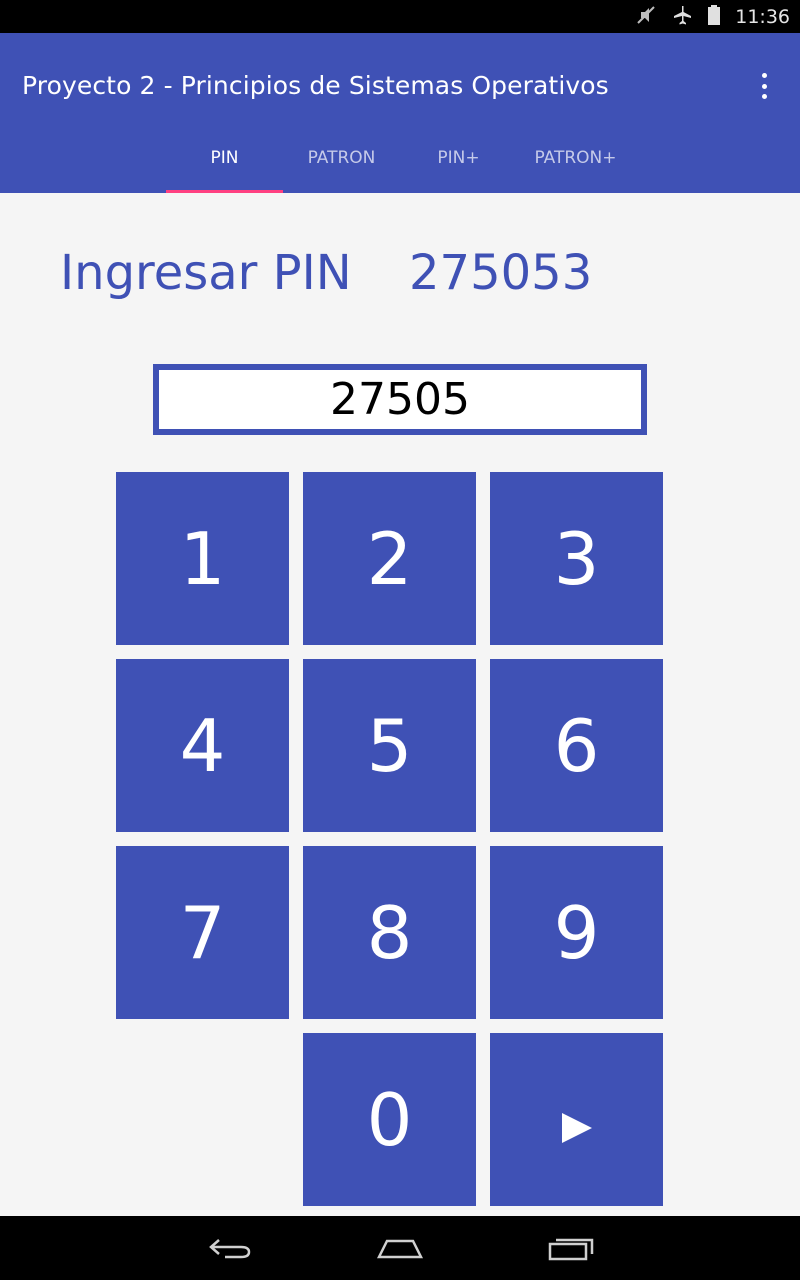 This screenshot has height=1280, width=800. I want to click on key-7: 7, so click(202, 932).